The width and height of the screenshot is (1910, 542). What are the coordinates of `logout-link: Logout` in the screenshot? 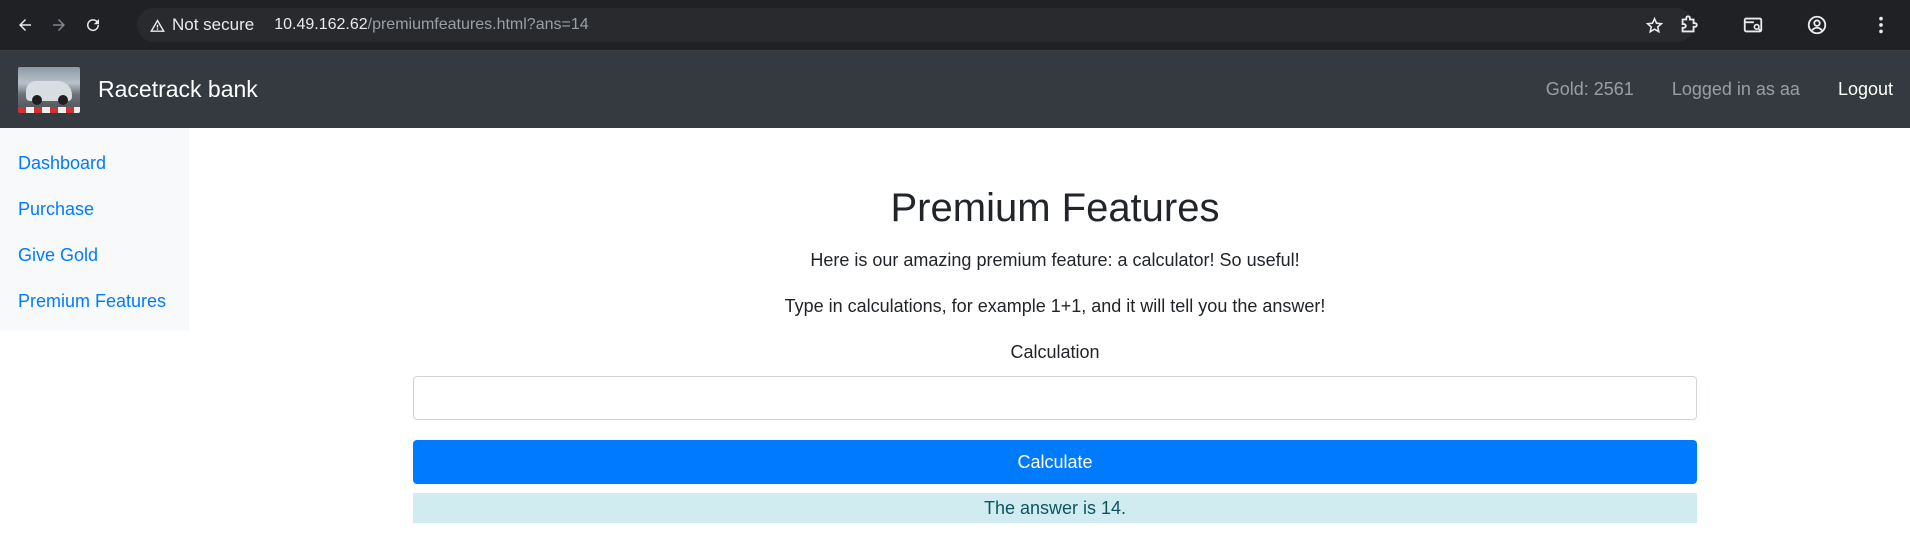 It's located at (1865, 89).